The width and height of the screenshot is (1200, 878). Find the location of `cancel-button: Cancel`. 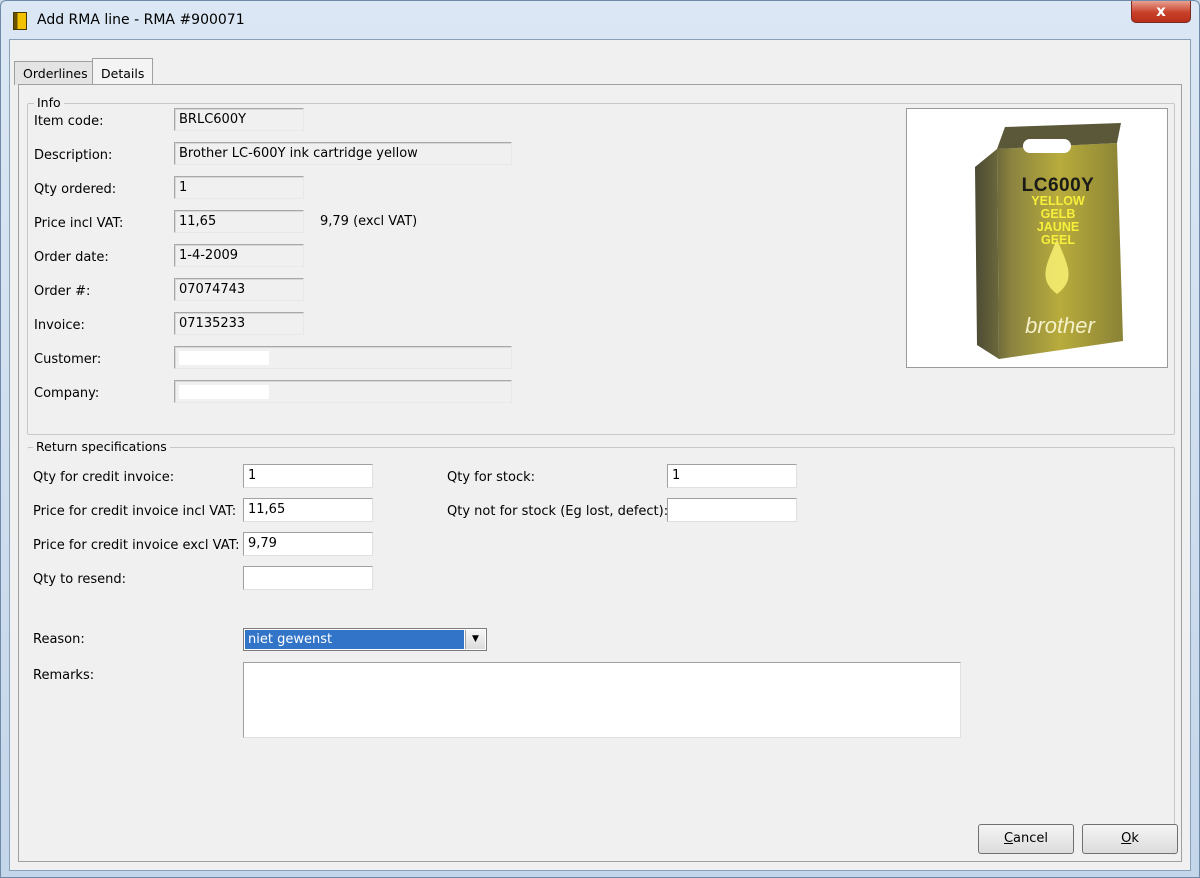

cancel-button: Cancel is located at coordinates (1026, 839).